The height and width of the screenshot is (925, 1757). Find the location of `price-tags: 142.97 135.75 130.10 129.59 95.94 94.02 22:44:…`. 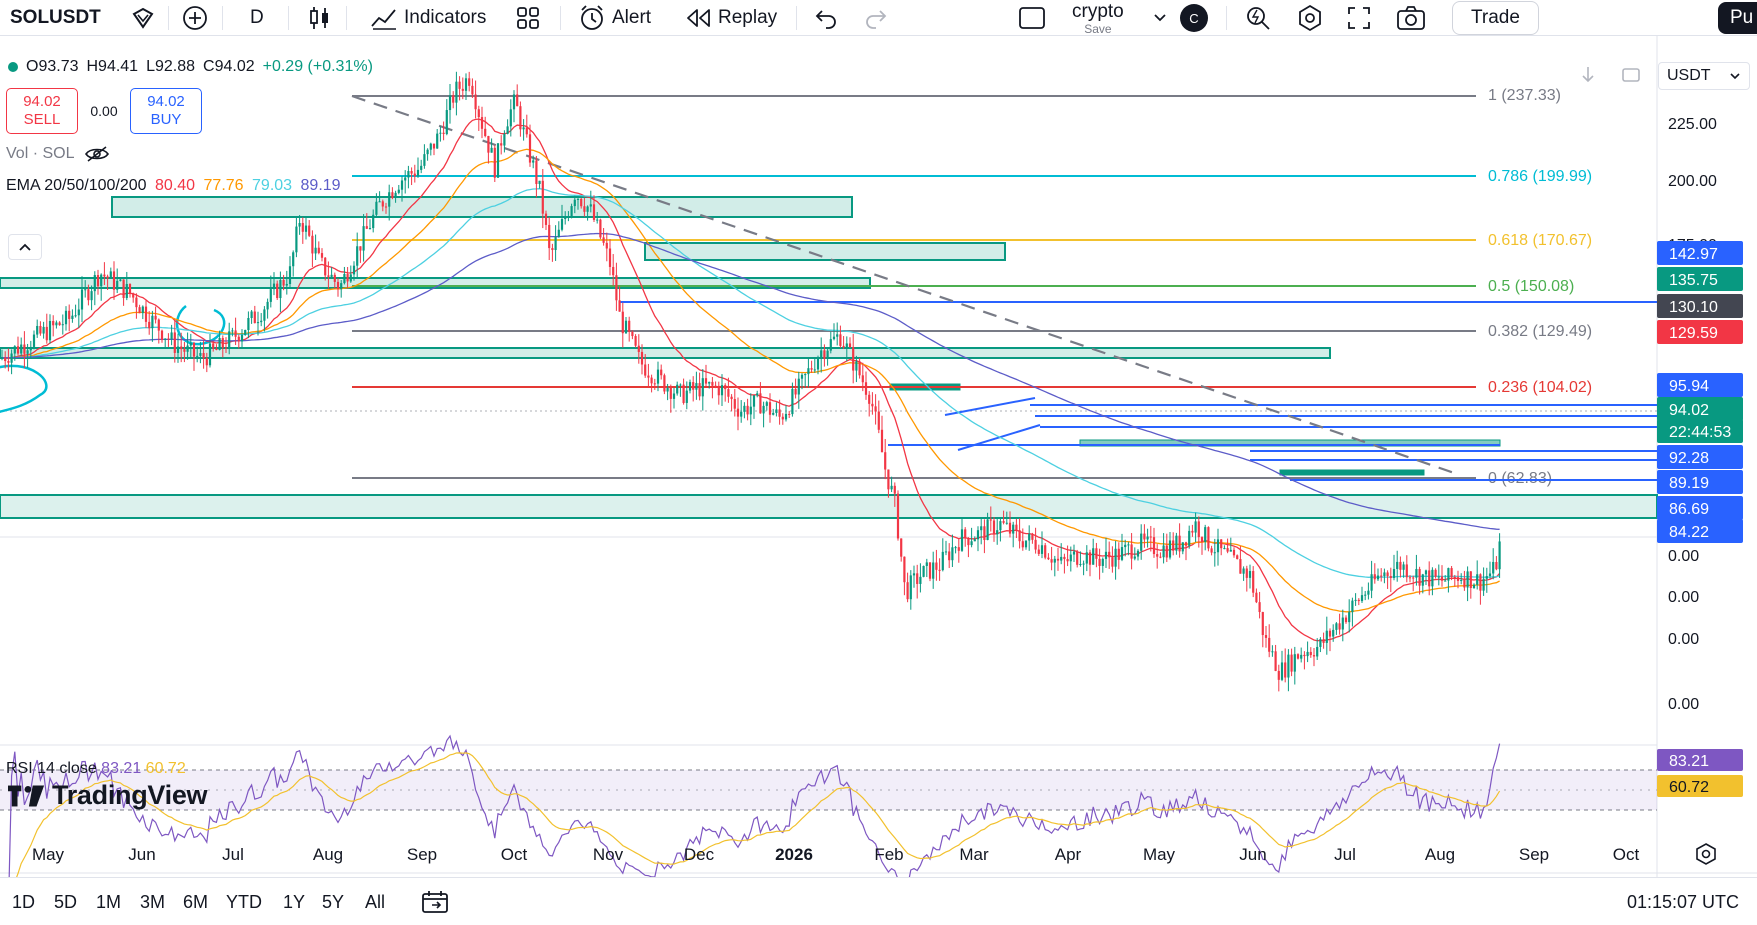

price-tags: 142.97 135.75 130.10 129.59 95.94 94.02 22:44:… is located at coordinates (1700, 392).